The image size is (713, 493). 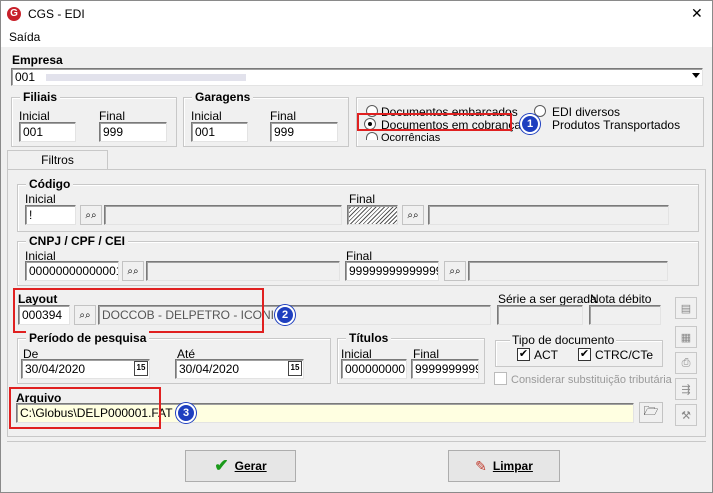 I want to click on radio-label-ocorrencias: Ocorrências, so click(x=410, y=138).